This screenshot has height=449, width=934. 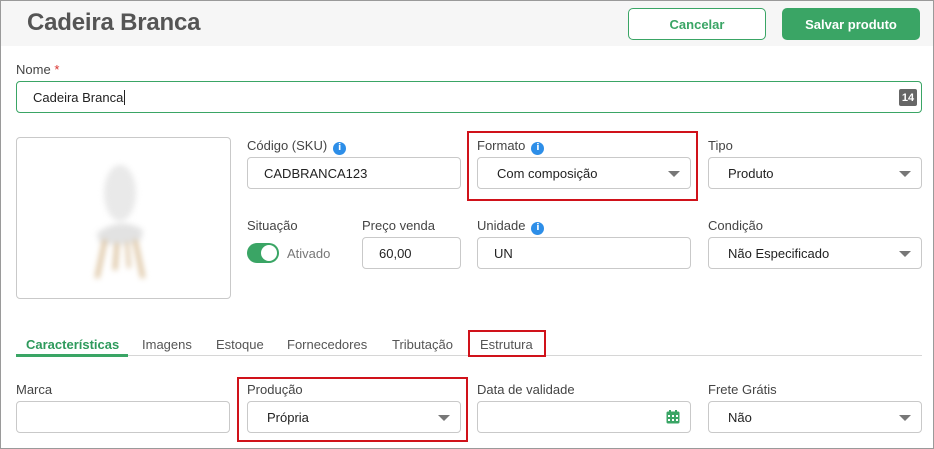 What do you see at coordinates (327, 344) in the screenshot?
I see `tab-fornecedores: Fornecedores` at bounding box center [327, 344].